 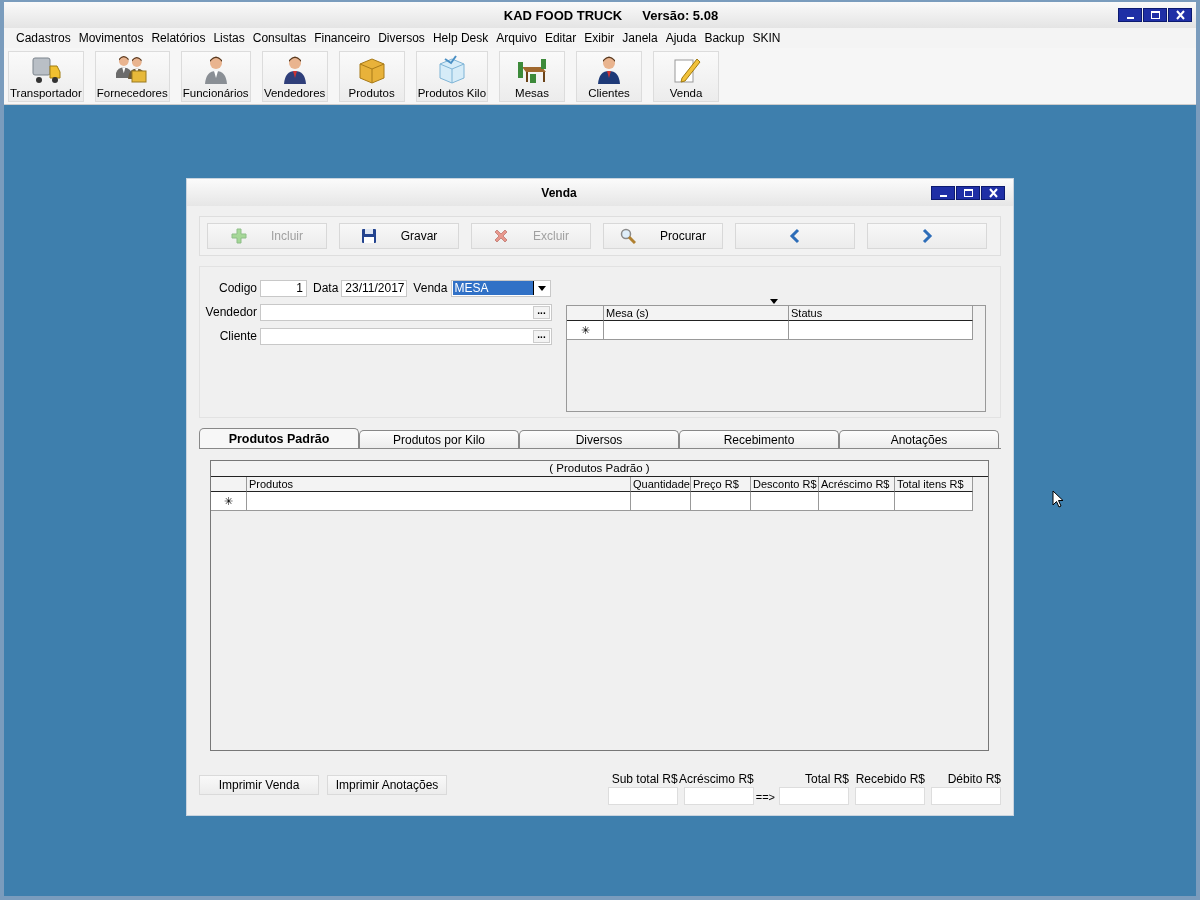 What do you see at coordinates (795, 236) in the screenshot?
I see `previous-button` at bounding box center [795, 236].